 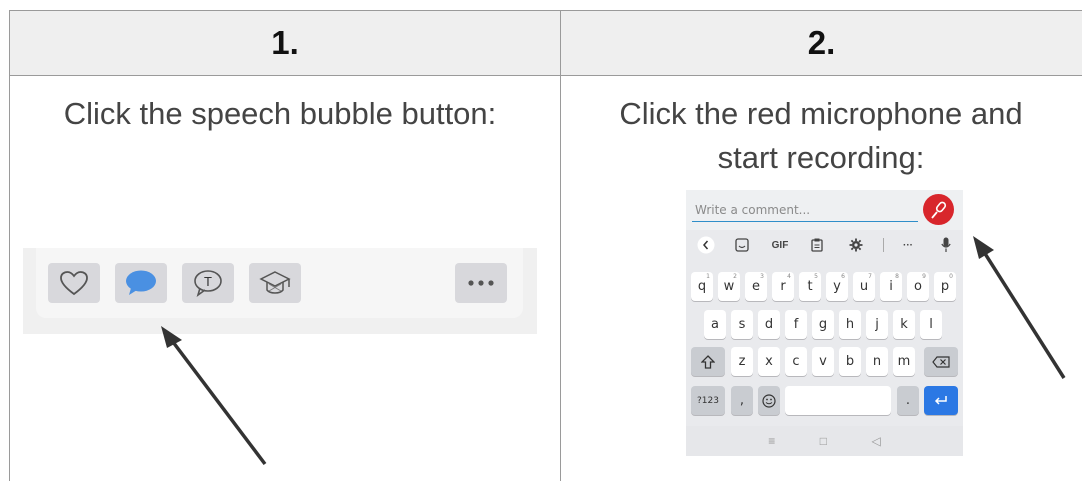 I want to click on key-hint: 9, so click(x=924, y=276).